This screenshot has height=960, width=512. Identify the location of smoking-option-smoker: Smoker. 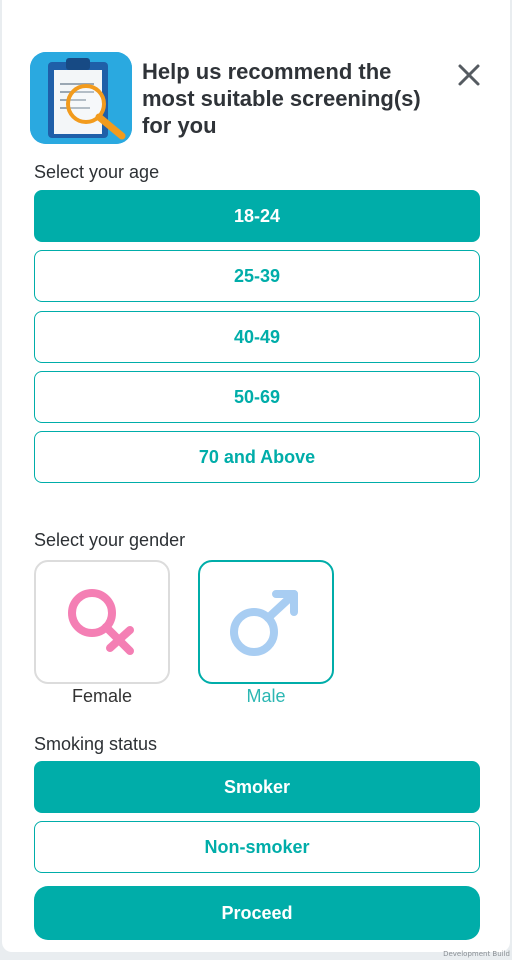
(257, 787).